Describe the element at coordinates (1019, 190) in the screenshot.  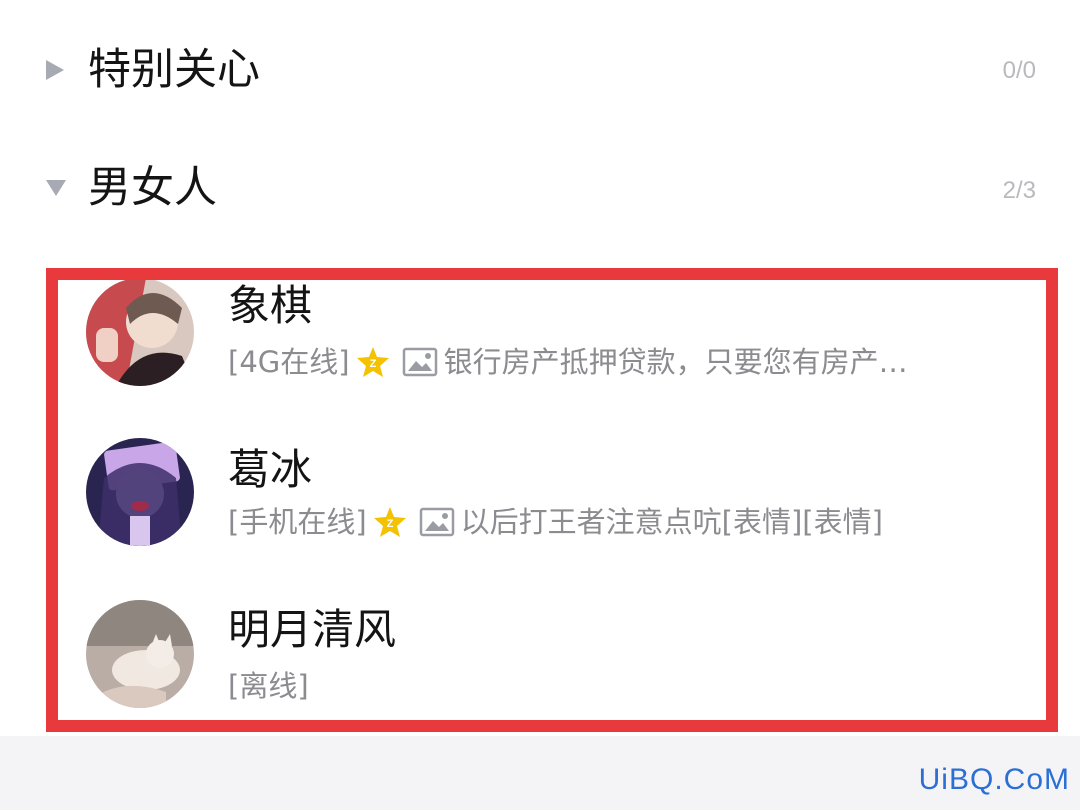
I see `group-online-count: 2/3` at that location.